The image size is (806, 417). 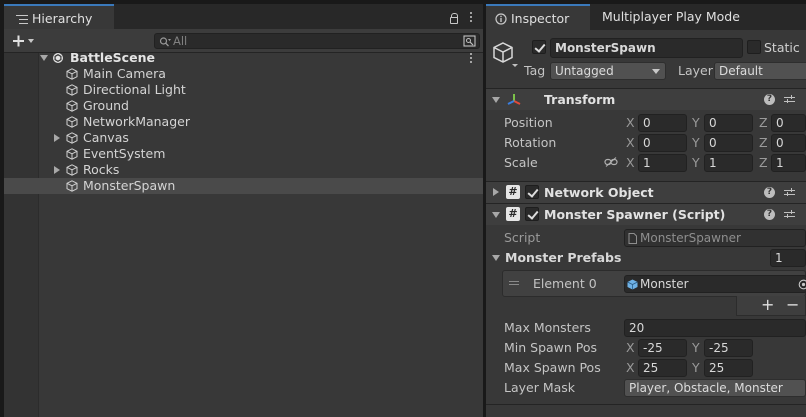 I want to click on drag-handle-line, so click(x=514, y=284).